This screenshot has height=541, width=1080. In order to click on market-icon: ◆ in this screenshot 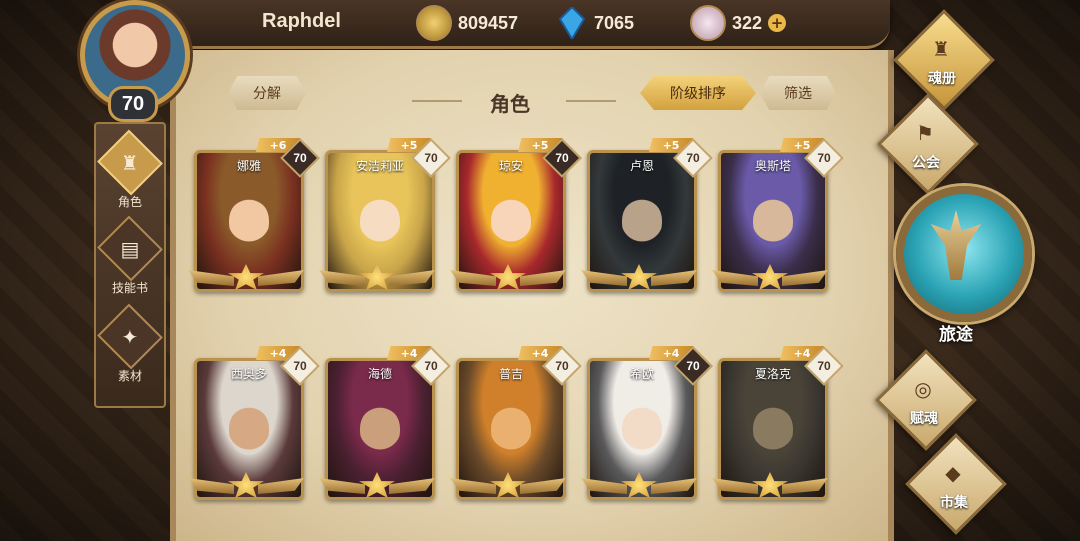, I will do `click(953, 473)`.